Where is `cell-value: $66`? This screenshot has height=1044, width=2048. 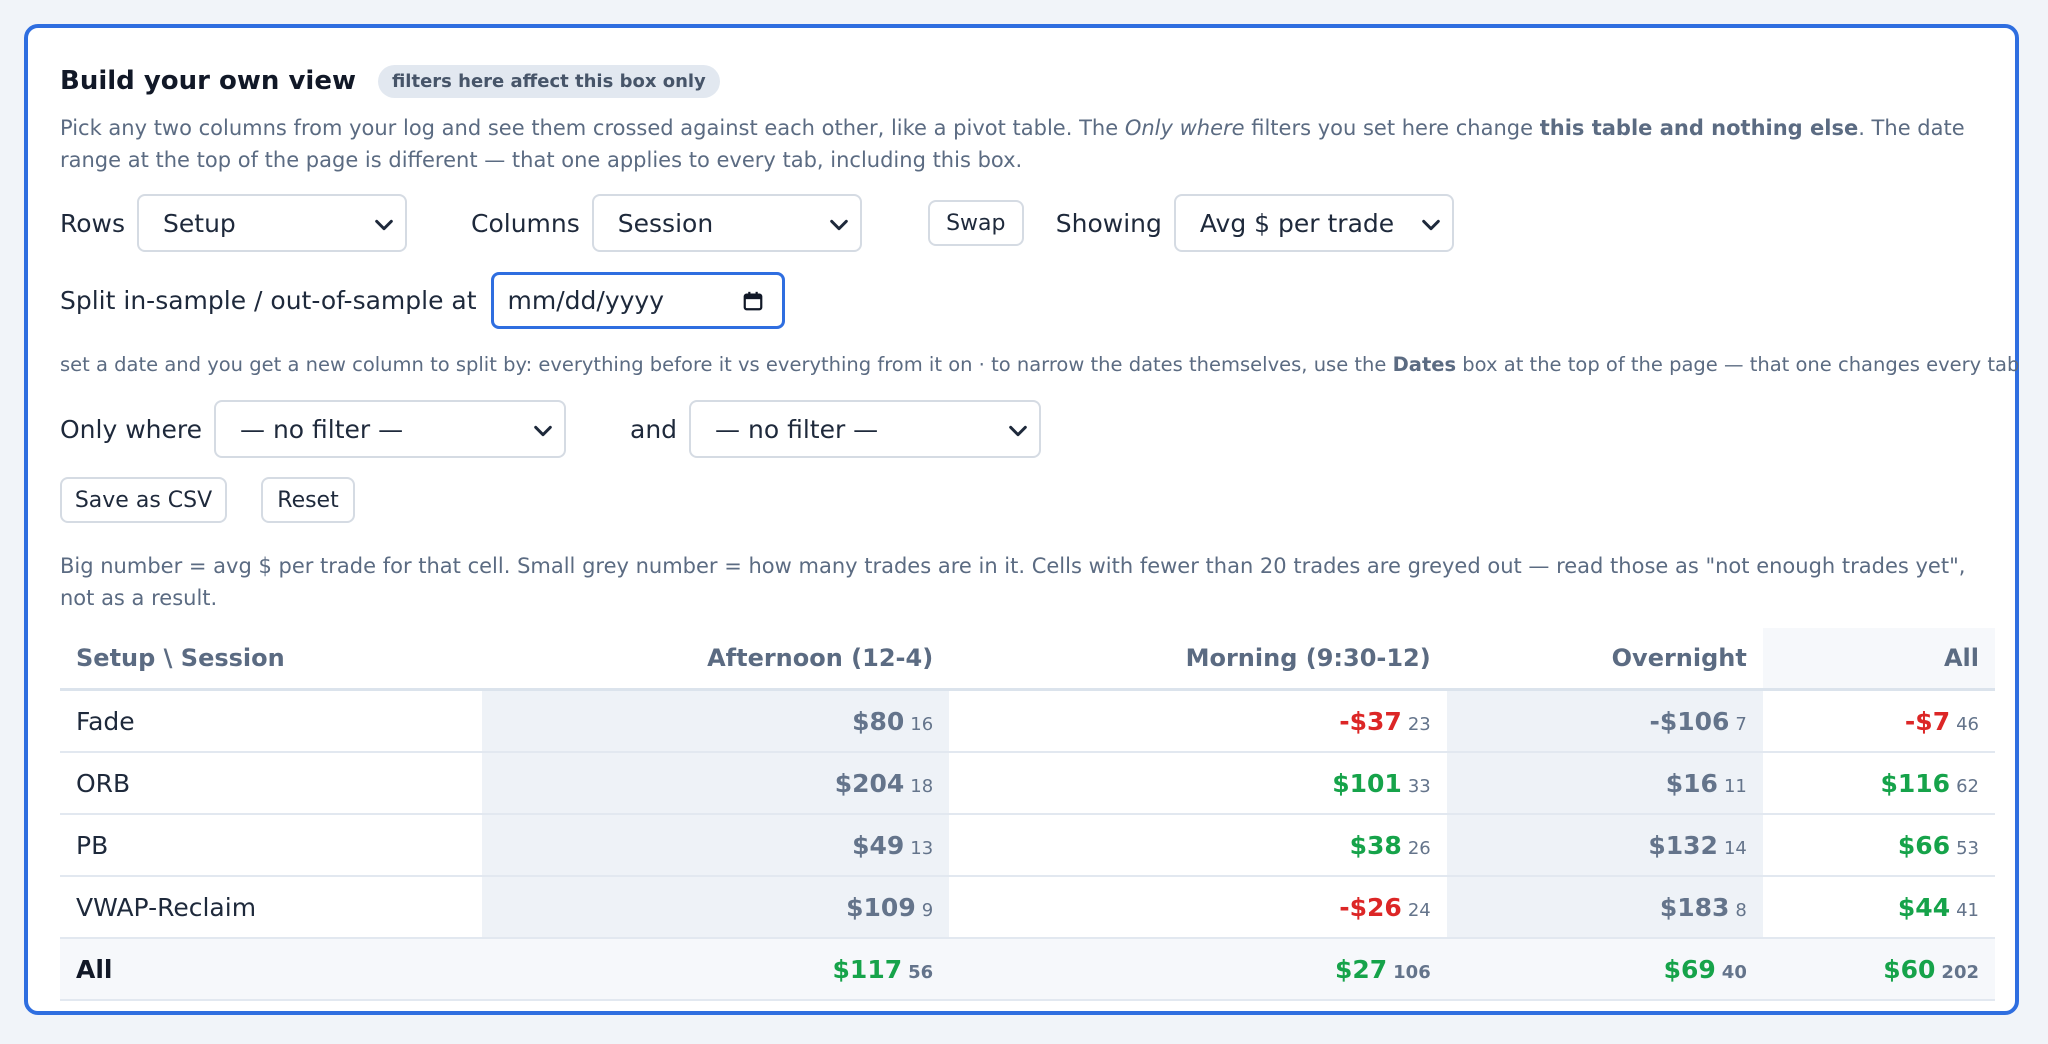 cell-value: $66 is located at coordinates (1924, 845).